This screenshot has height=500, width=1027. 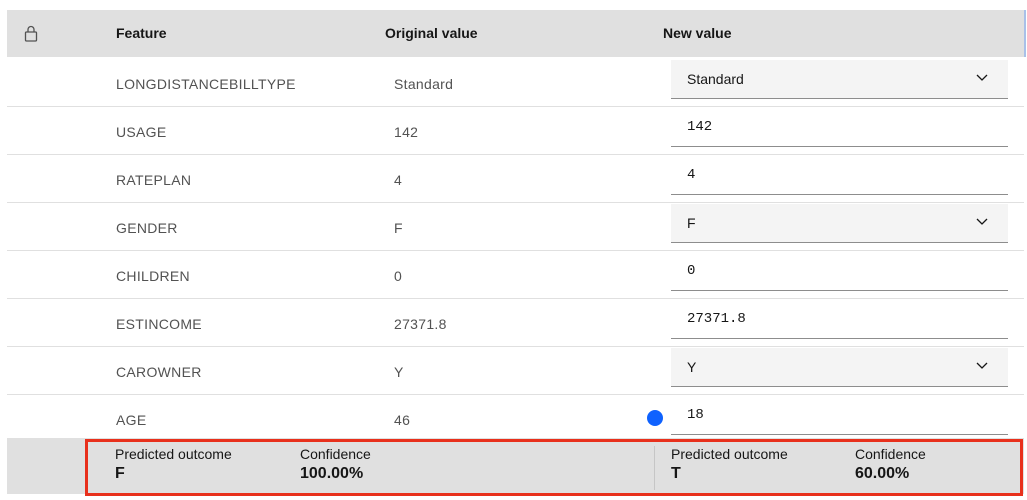 I want to click on select-value: F, so click(x=691, y=223).